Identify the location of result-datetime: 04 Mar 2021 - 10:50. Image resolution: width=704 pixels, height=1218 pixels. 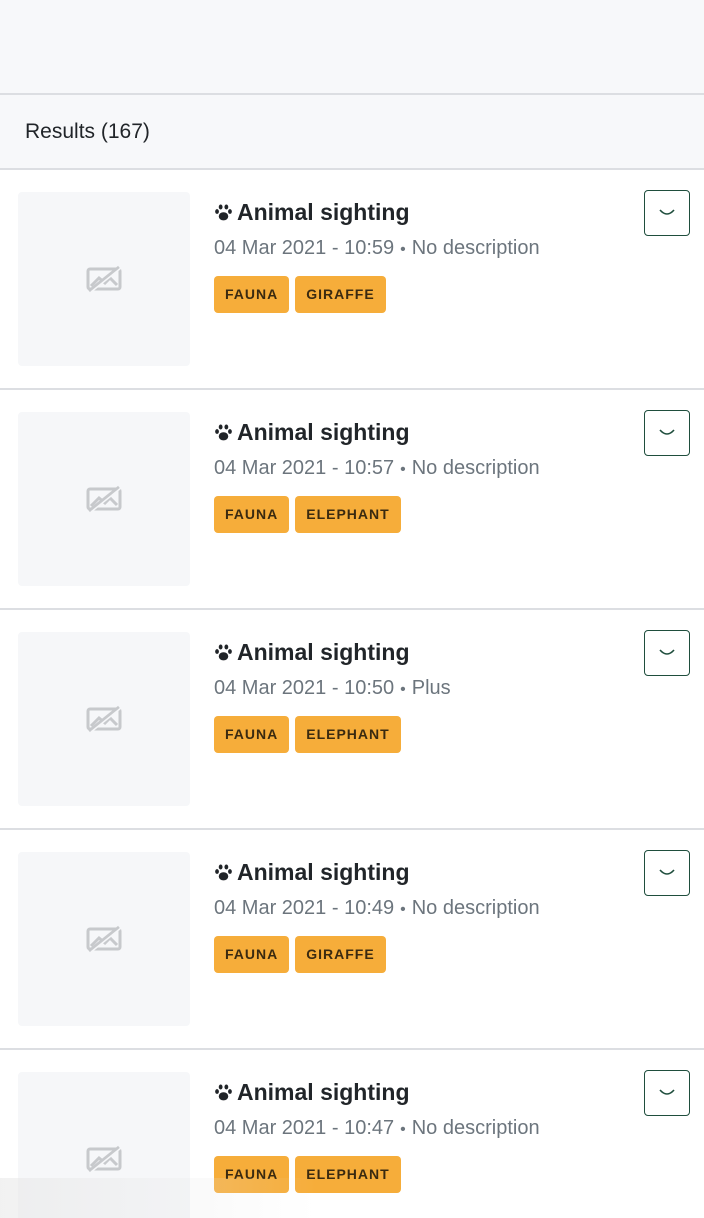
(304, 688).